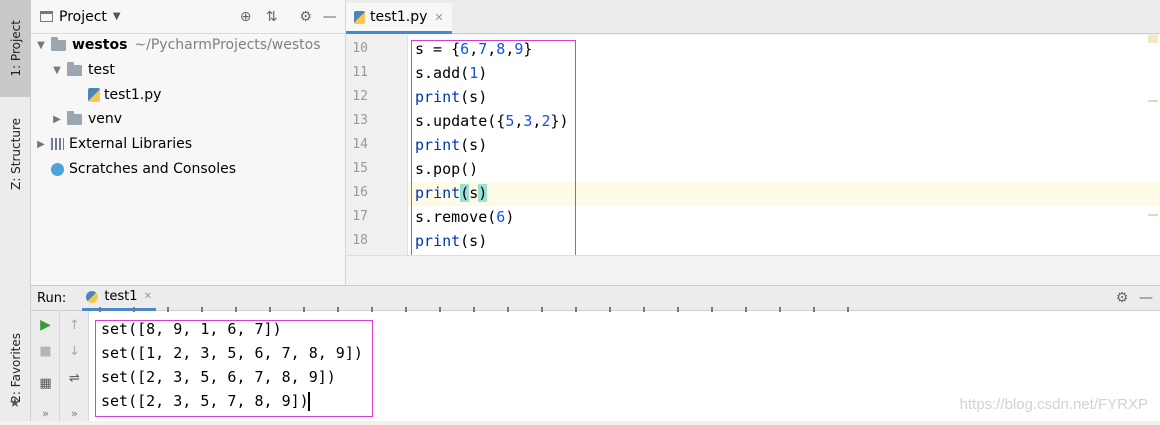 The width and height of the screenshot is (1160, 425). What do you see at coordinates (100, 45) in the screenshot?
I see `tree-item-westos-label: westos` at bounding box center [100, 45].